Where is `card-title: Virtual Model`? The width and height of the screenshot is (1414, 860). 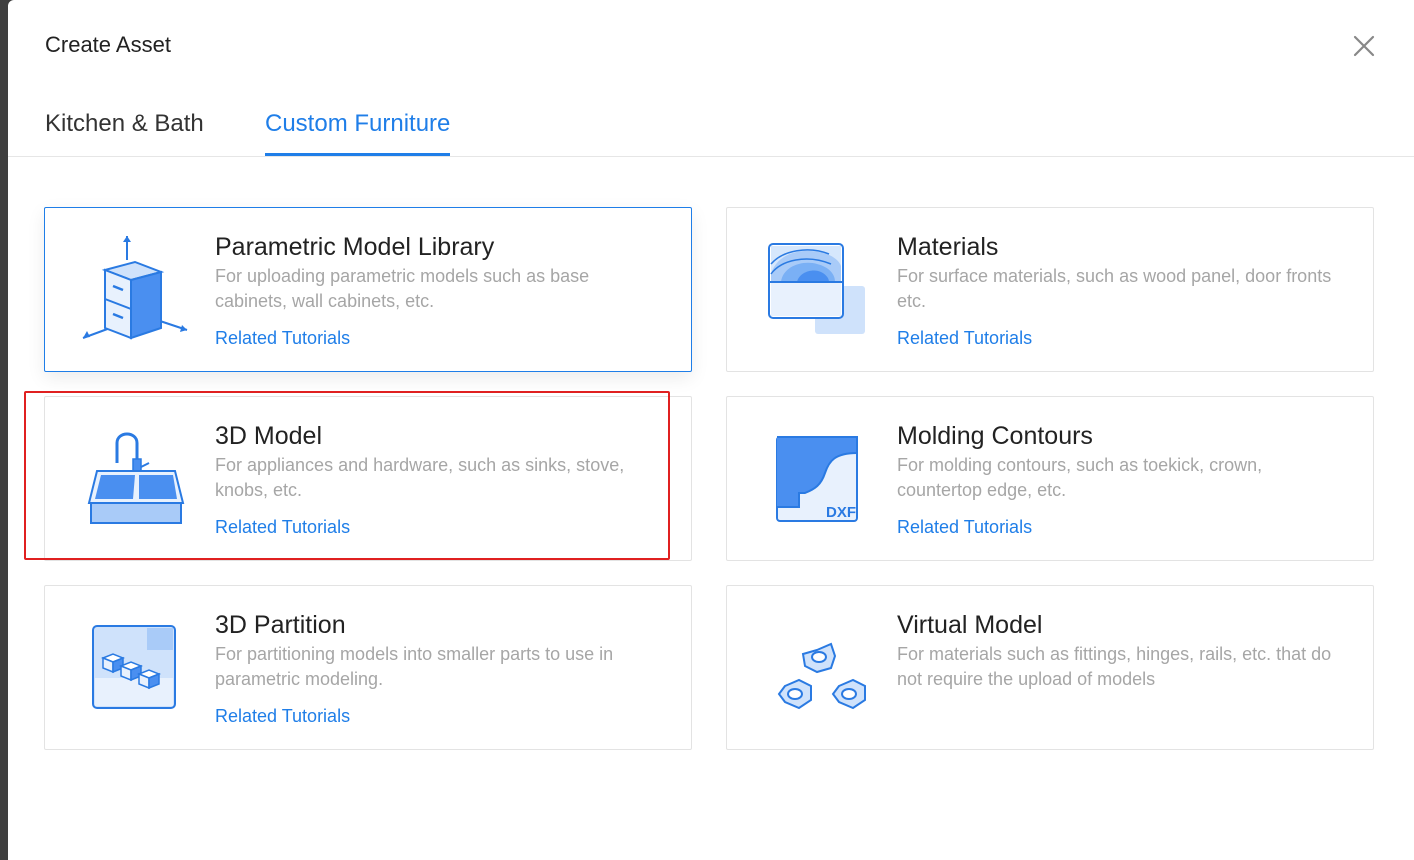
card-title: Virtual Model is located at coordinates (970, 625).